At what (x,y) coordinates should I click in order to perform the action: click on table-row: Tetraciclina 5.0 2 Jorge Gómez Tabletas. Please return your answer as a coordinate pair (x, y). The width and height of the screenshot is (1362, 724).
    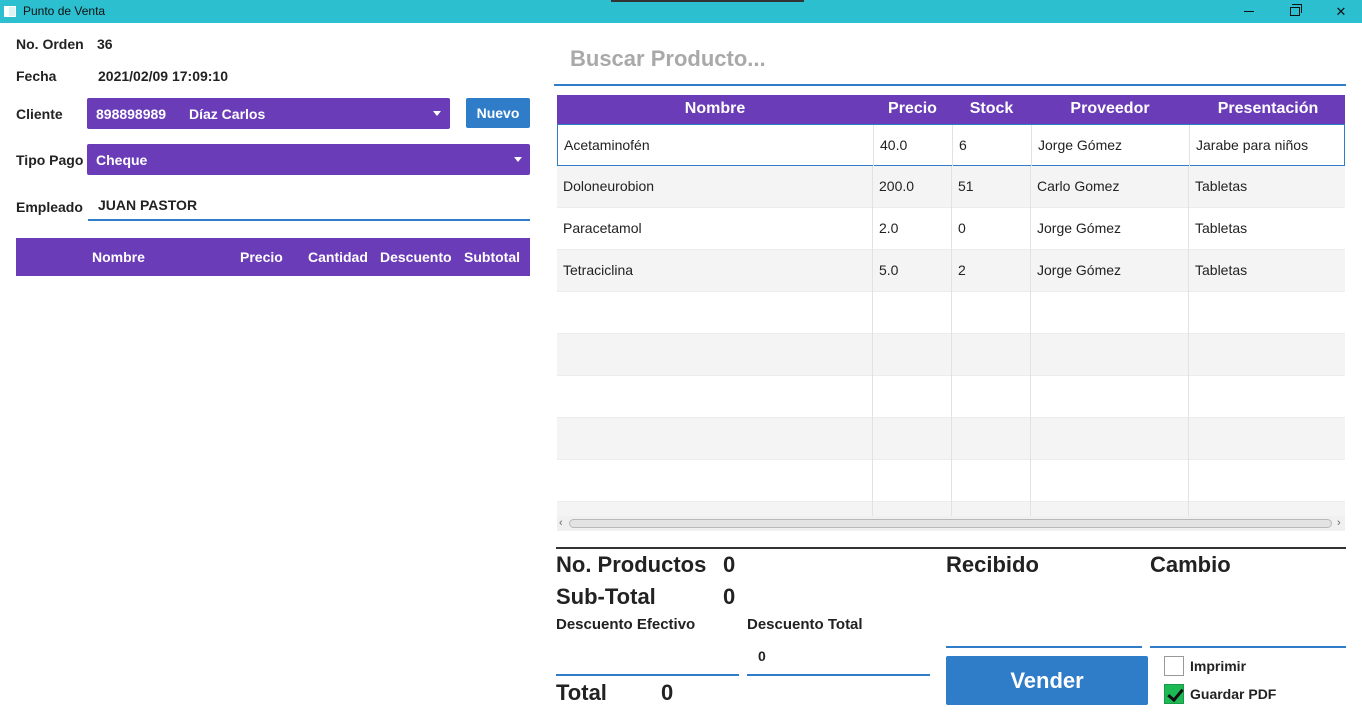
    Looking at the image, I should click on (951, 271).